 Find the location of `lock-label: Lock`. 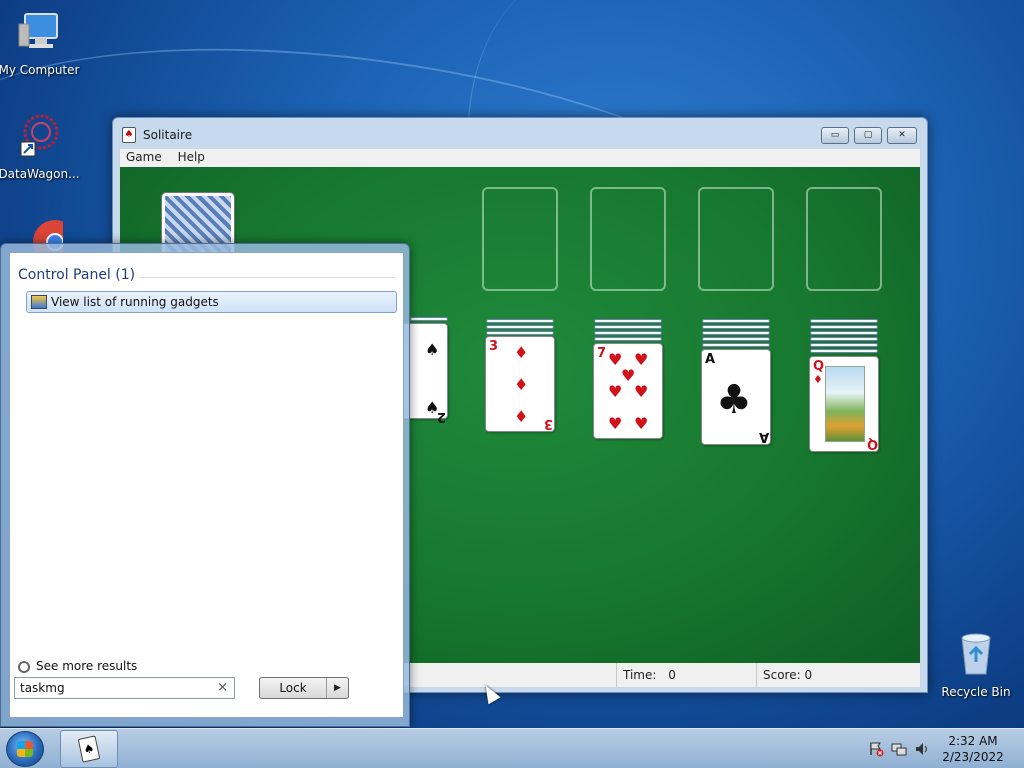

lock-label: Lock is located at coordinates (293, 688).